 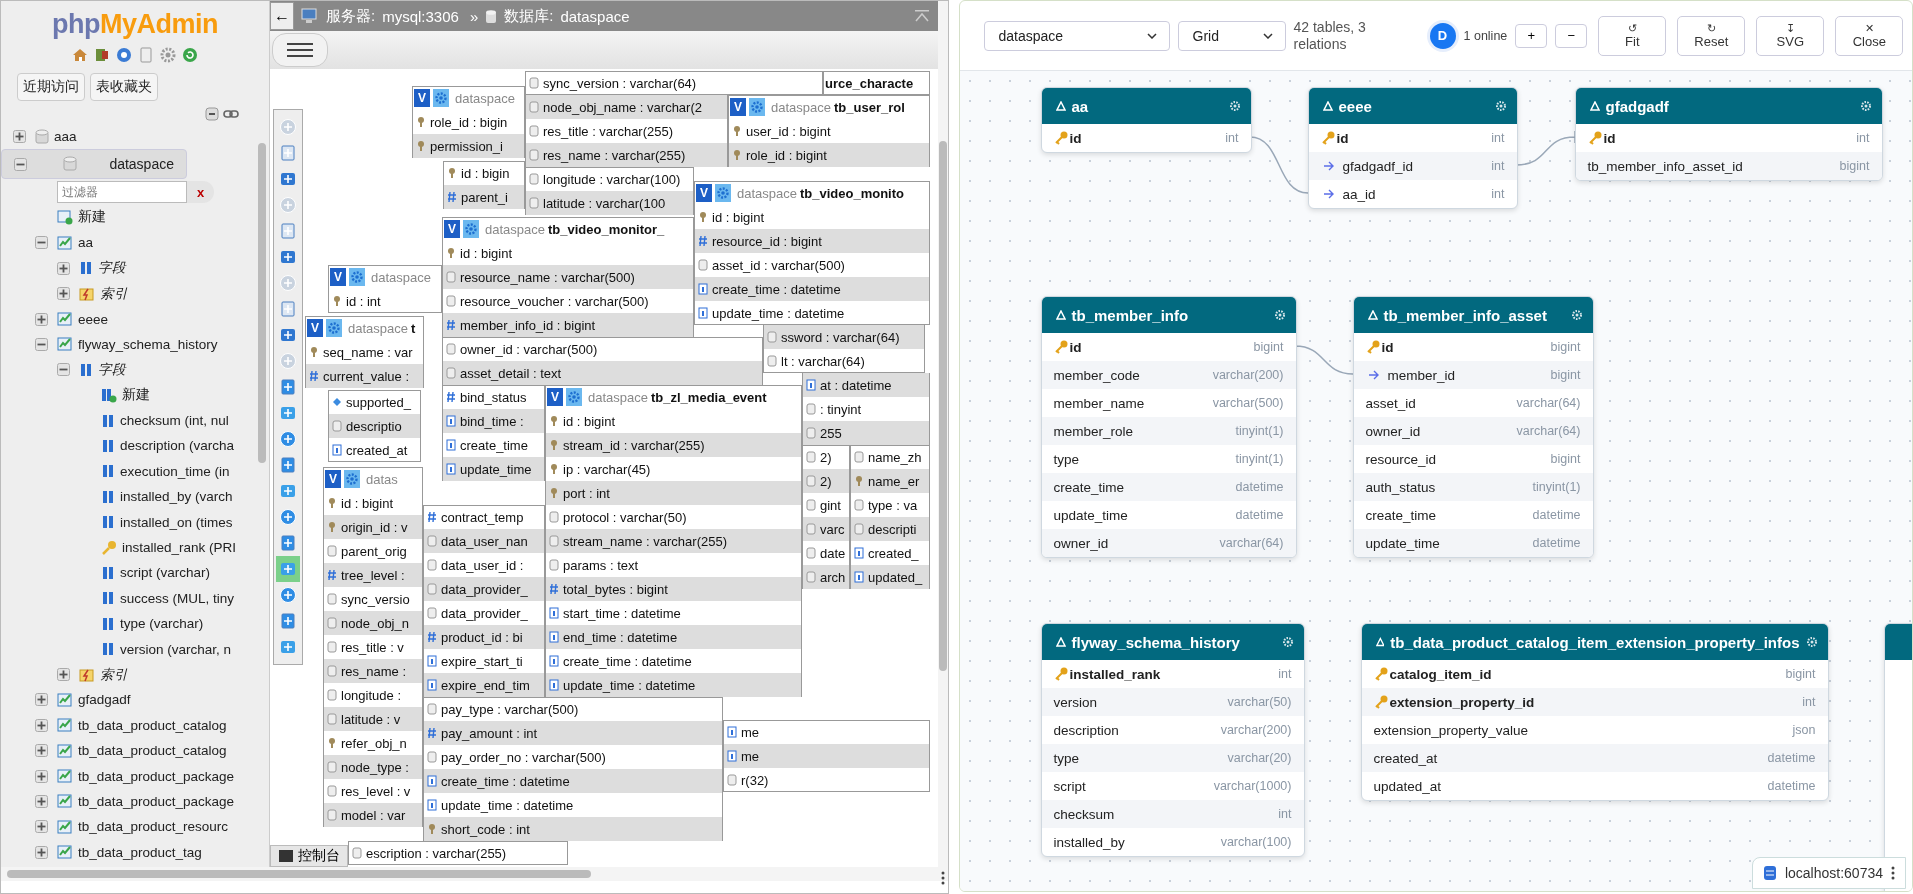 I want to click on tree-item: description (varcha, so click(x=177, y=446).